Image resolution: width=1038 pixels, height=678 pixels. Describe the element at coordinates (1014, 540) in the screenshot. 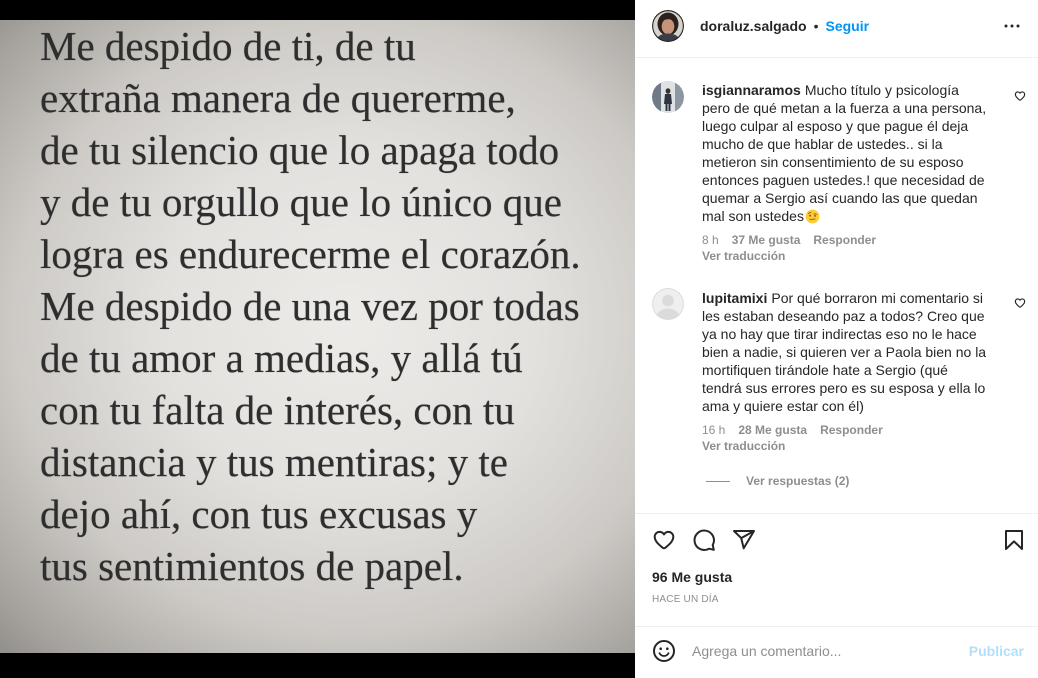

I see `bookmark-icon` at that location.